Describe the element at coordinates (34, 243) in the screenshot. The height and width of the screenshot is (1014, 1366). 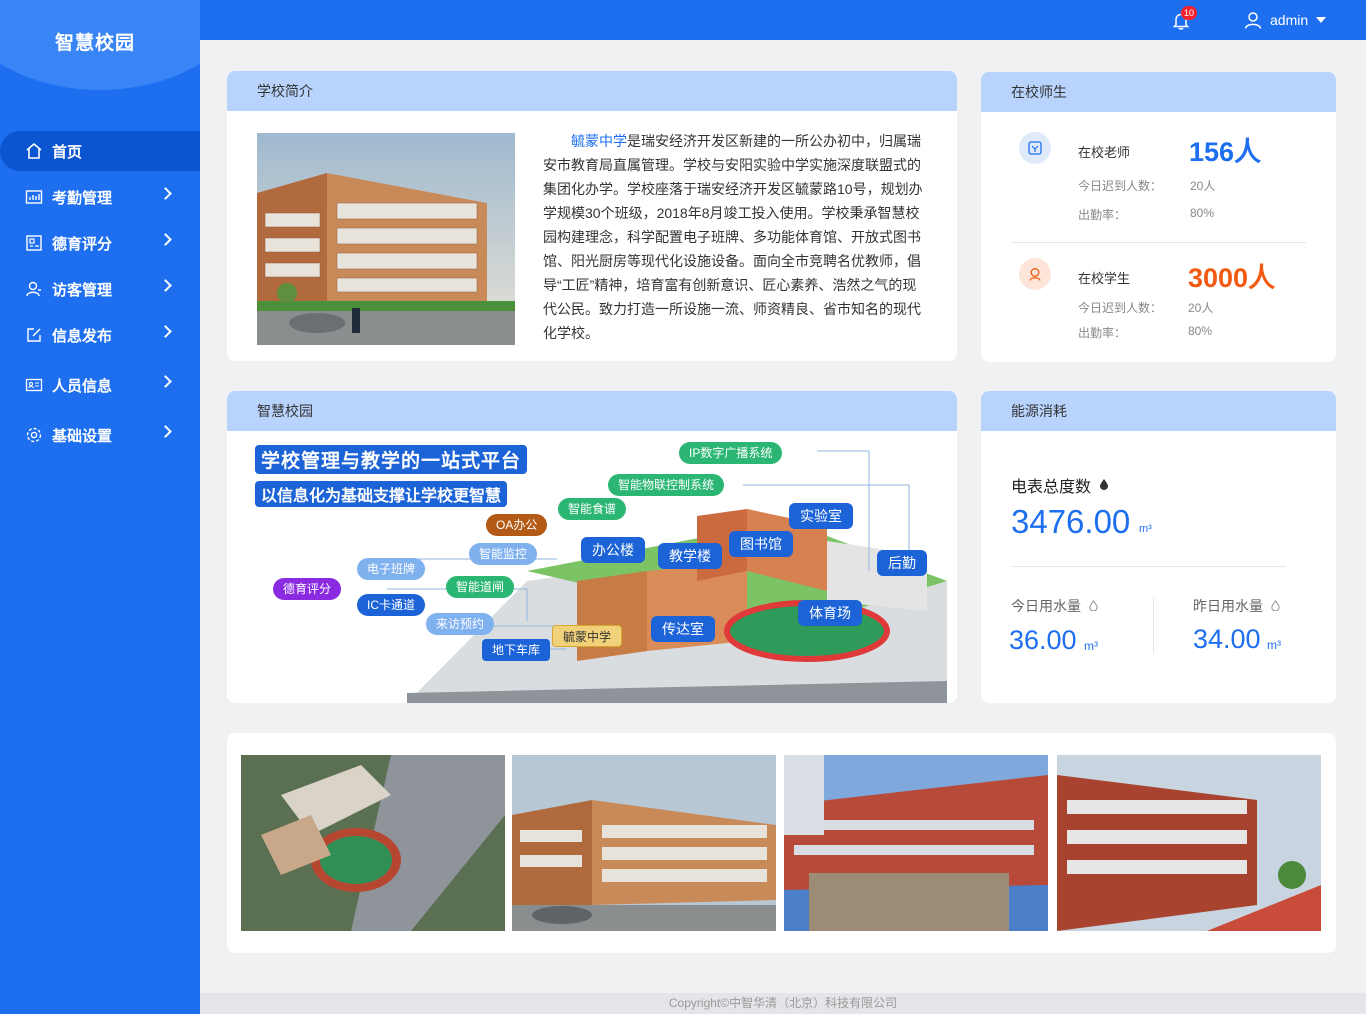
I see `score-icon` at that location.